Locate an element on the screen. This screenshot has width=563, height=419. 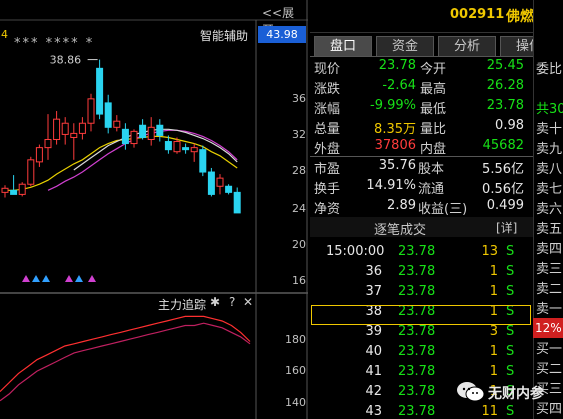
tick-row: 36 23.78 1 S is located at coordinates (421, 275).